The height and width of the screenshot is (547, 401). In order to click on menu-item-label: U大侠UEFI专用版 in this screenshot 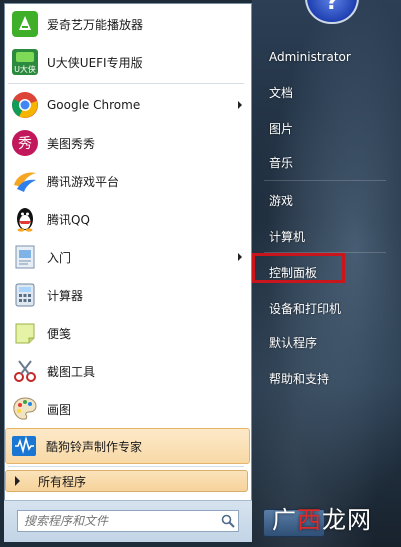, I will do `click(95, 62)`.